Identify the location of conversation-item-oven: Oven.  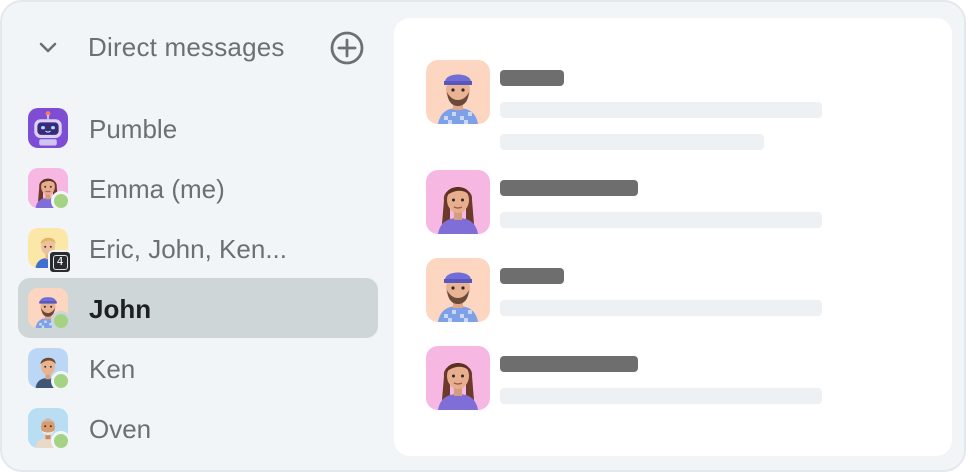
(198, 428).